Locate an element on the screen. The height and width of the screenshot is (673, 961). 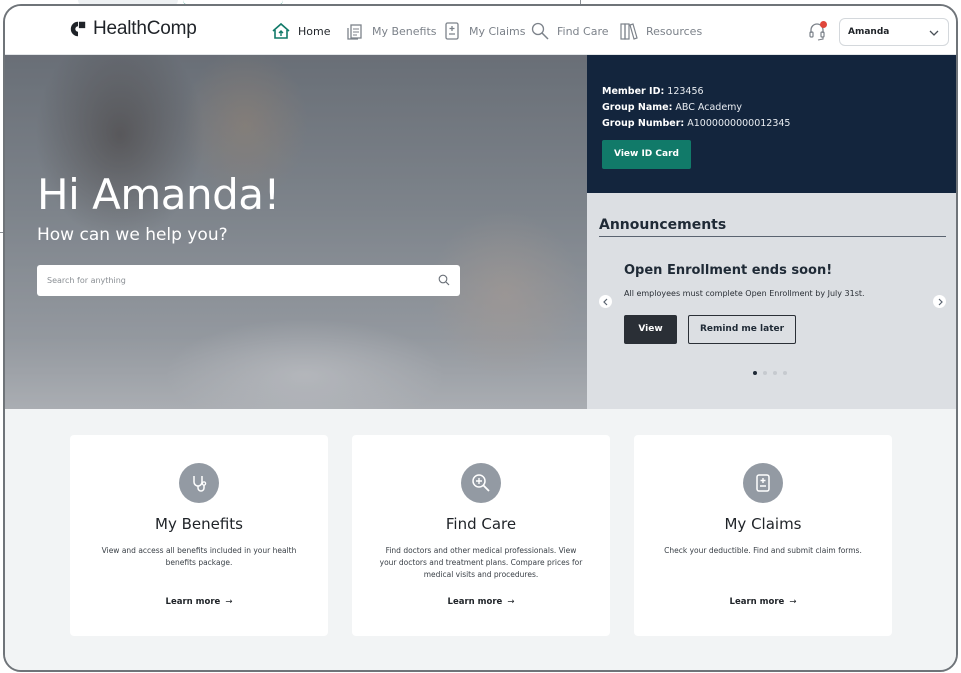
announcement-headline: Open Enrollment ends soon! is located at coordinates (728, 270).